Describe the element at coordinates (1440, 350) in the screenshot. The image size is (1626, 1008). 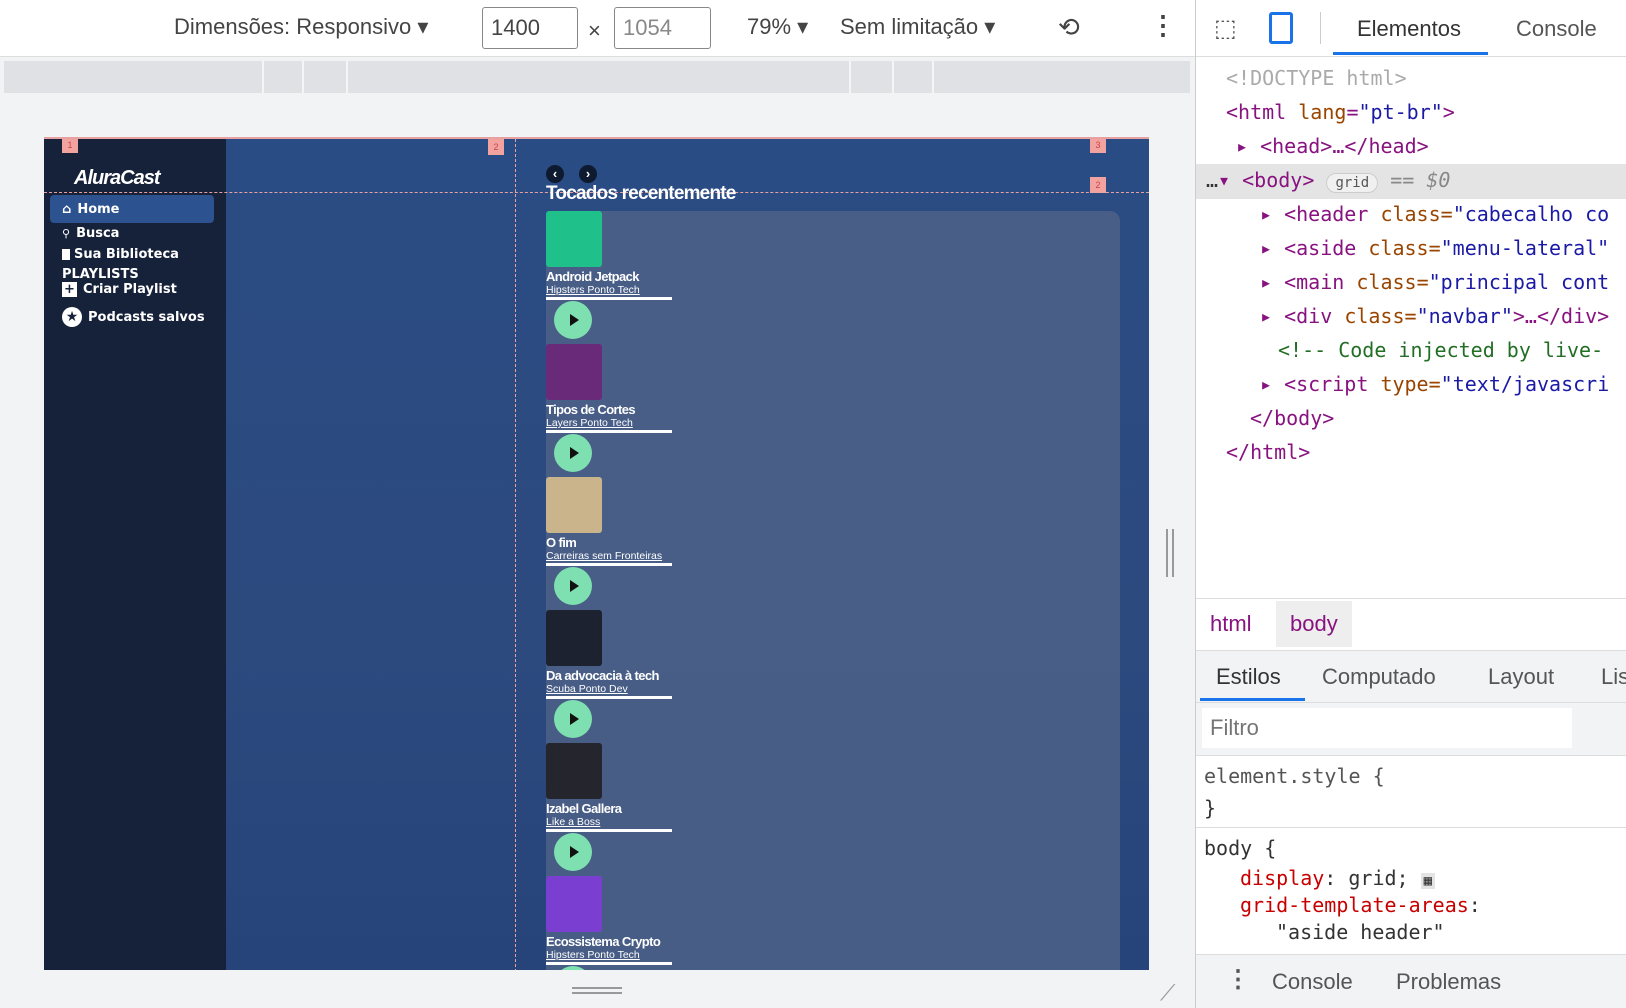
I see `dom-comment: <!-- Code injected by live-` at that location.